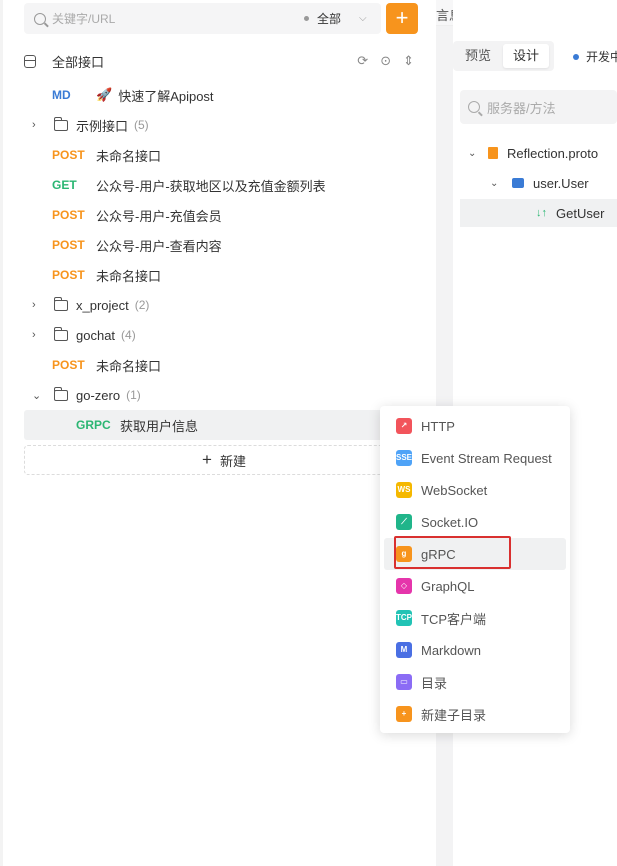 This screenshot has width=617, height=866. I want to click on filter-label: 全部, so click(329, 19).